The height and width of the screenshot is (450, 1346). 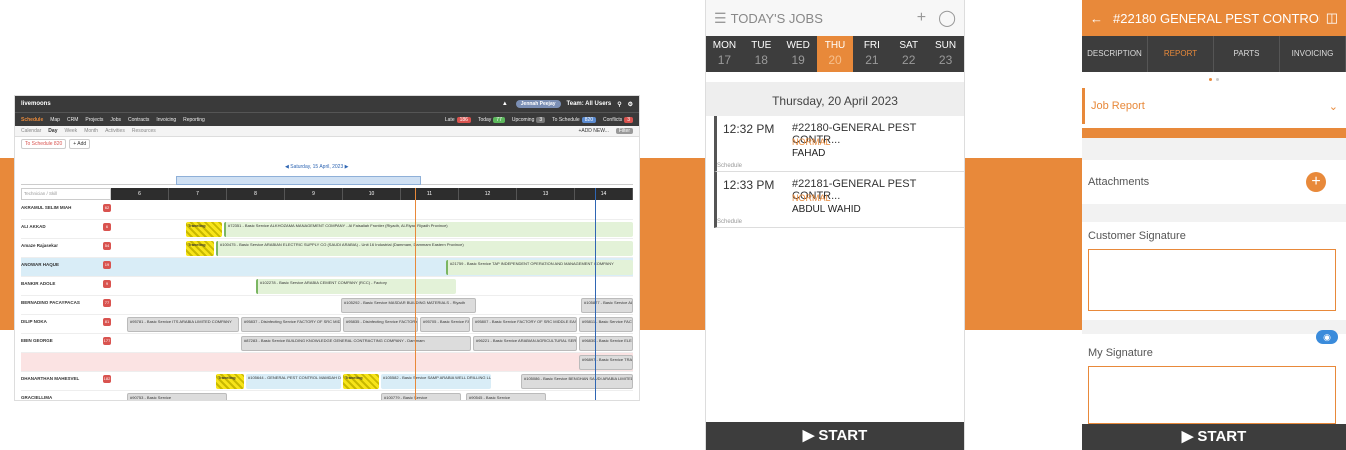 I want to click on technician-name: DILIP NOKA, so click(x=61, y=321).